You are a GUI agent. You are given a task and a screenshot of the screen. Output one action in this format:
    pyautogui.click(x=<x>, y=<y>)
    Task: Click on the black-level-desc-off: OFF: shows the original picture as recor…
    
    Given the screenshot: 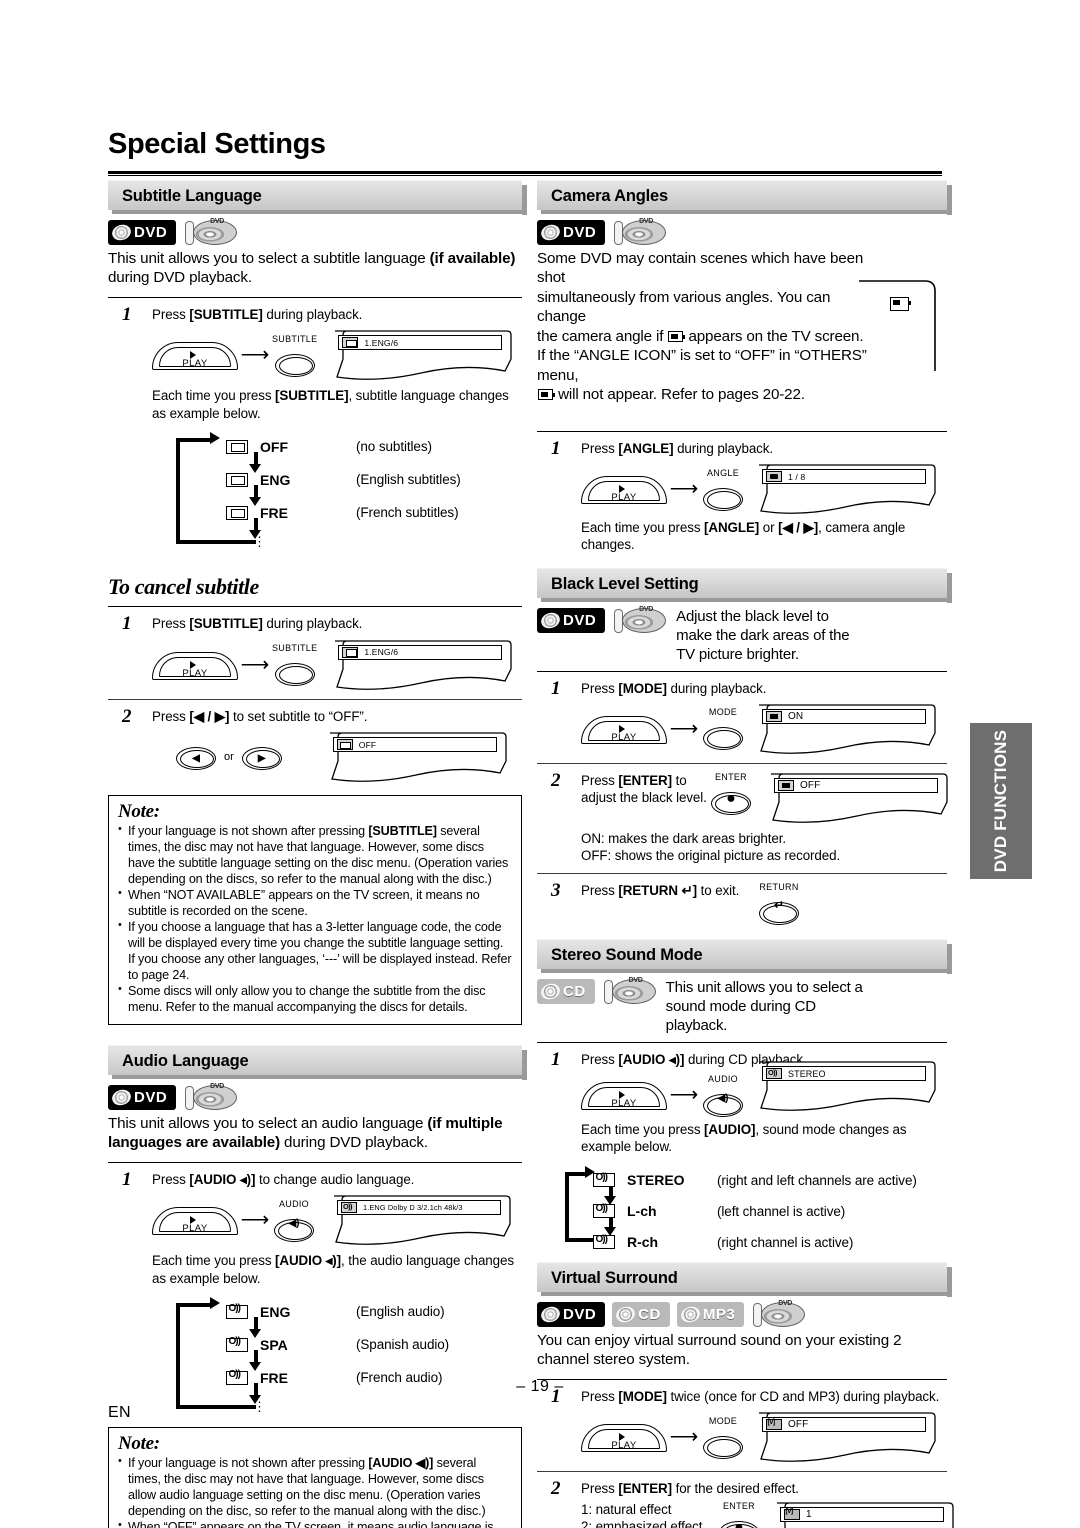 What is the action you would take?
    pyautogui.click(x=711, y=856)
    